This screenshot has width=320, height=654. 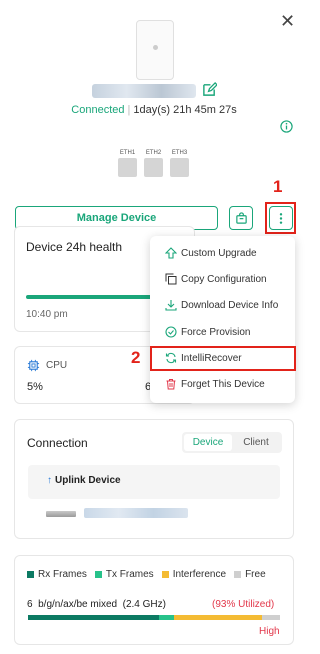 What do you see at coordinates (33, 365) in the screenshot?
I see `cpu-icon` at bounding box center [33, 365].